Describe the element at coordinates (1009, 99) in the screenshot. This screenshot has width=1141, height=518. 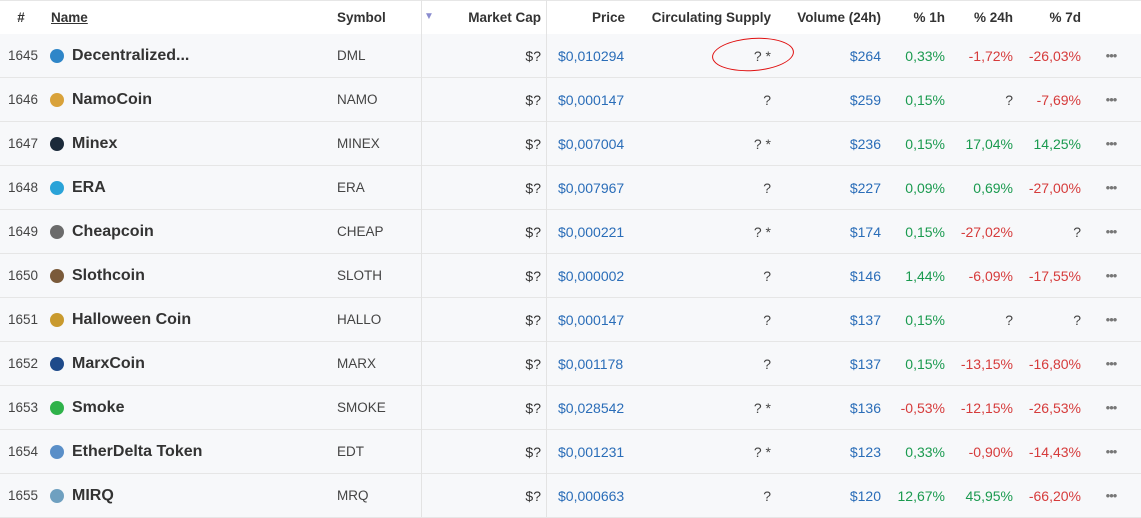
I see `change-24h-cell: ?` at that location.